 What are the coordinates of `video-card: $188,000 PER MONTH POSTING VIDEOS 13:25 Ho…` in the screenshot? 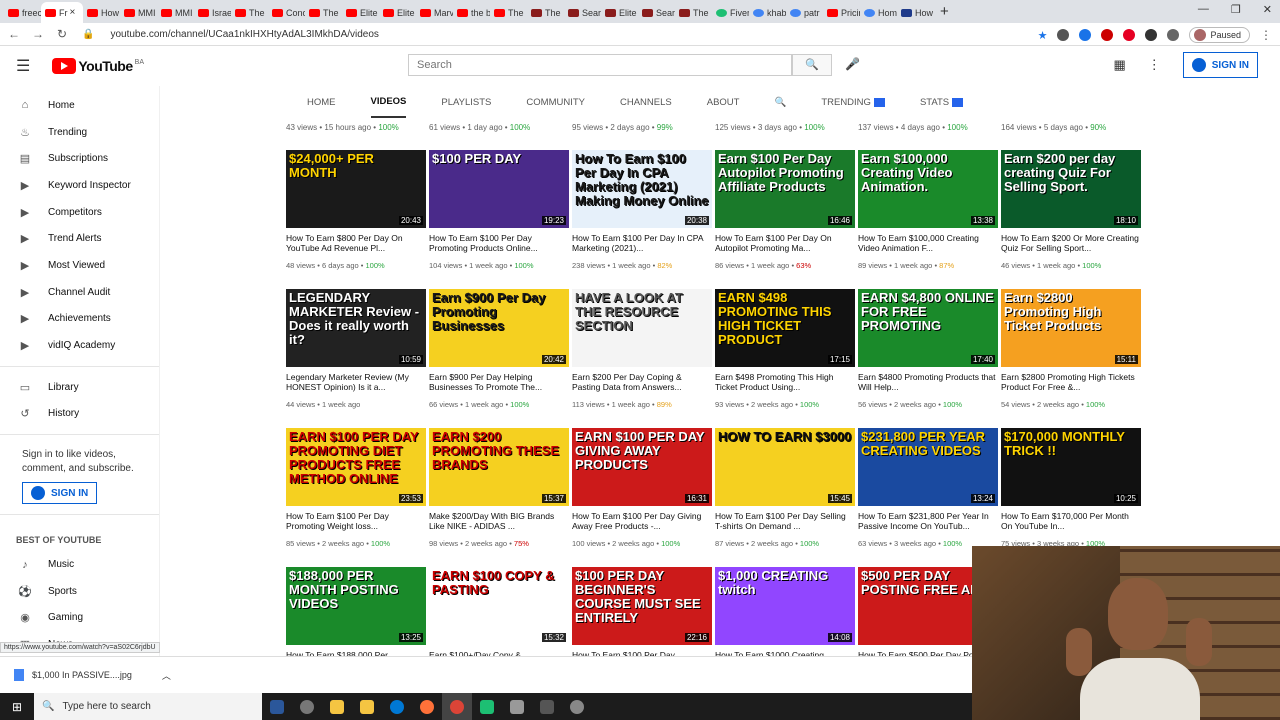 It's located at (356, 618).